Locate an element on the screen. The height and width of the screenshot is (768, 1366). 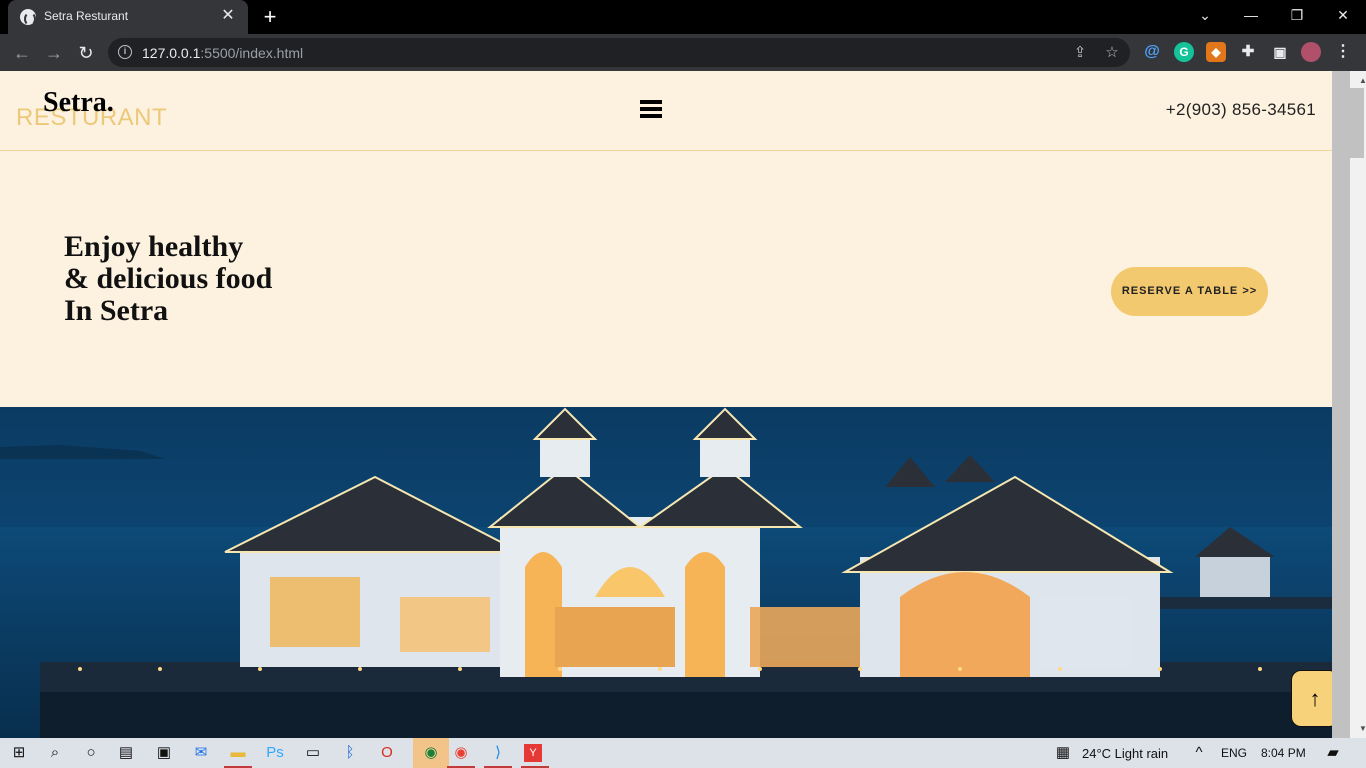
scrollbar-track is located at coordinates (1341, 404).